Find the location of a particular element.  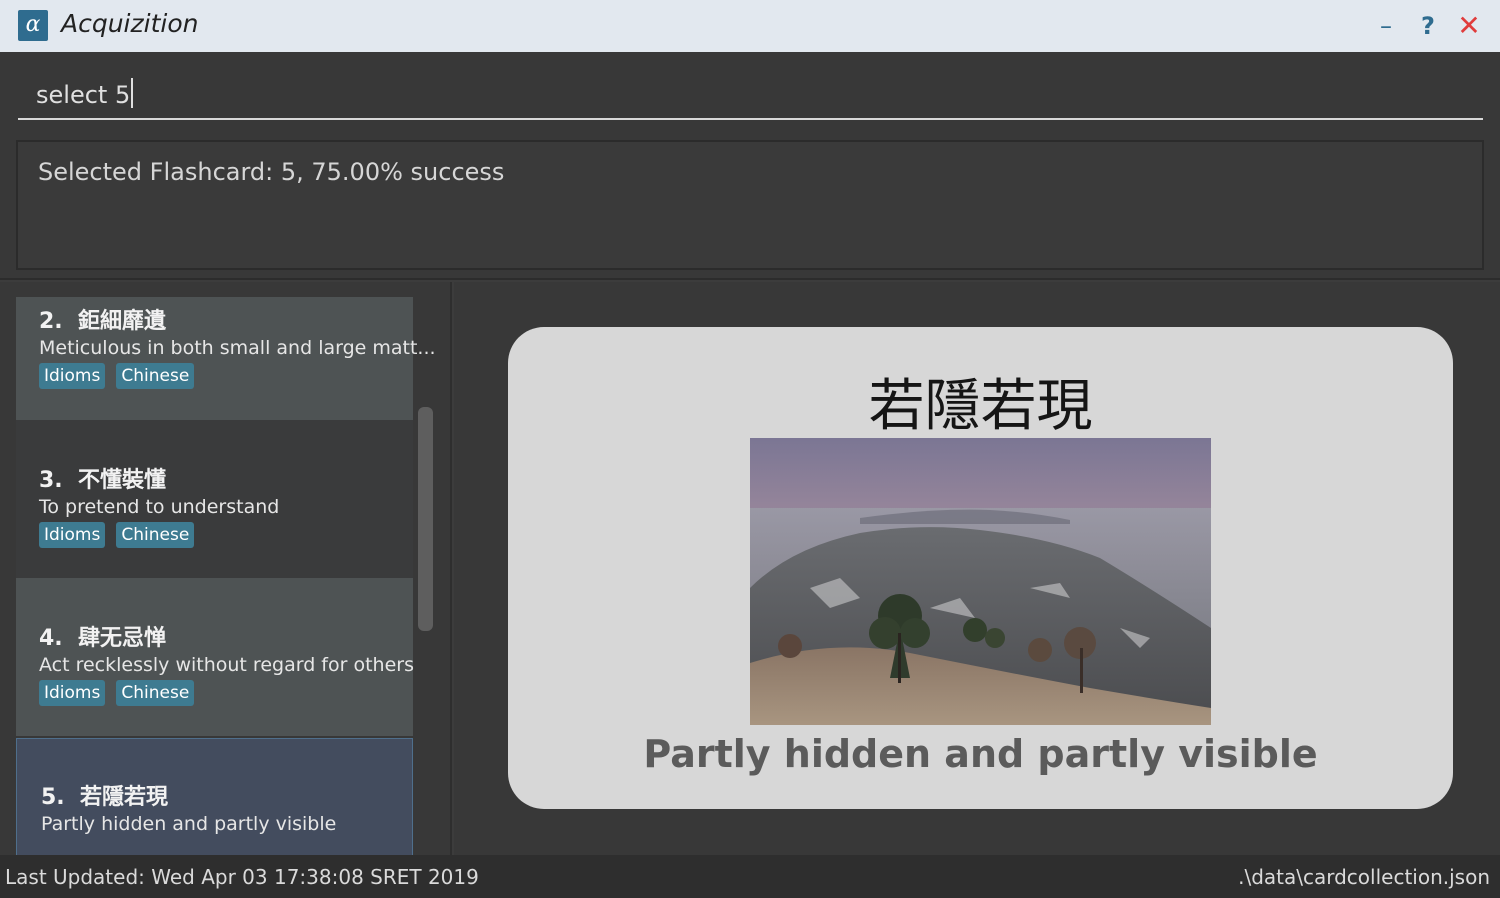

flashcard-answer: Partly hidden and partly visible is located at coordinates (980, 754).